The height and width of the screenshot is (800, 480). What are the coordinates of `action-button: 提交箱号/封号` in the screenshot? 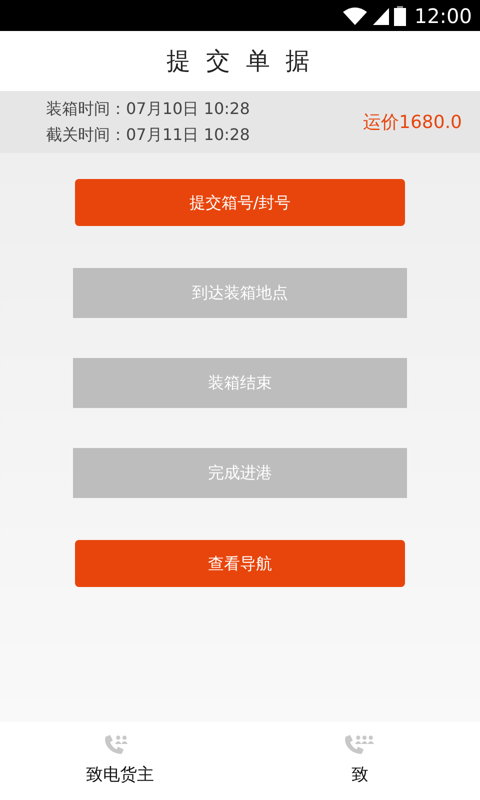 It's located at (240, 202).